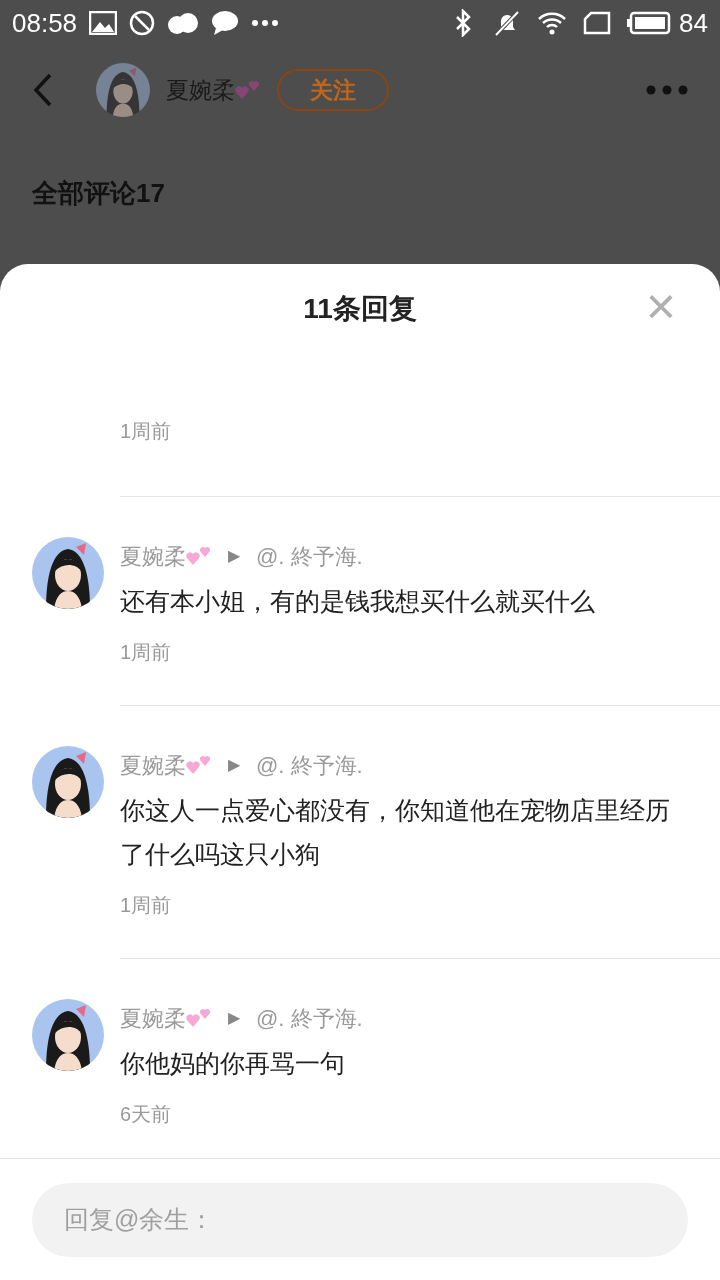 This screenshot has width=720, height=1280. Describe the element at coordinates (103, 23) in the screenshot. I see `image-icon` at that location.